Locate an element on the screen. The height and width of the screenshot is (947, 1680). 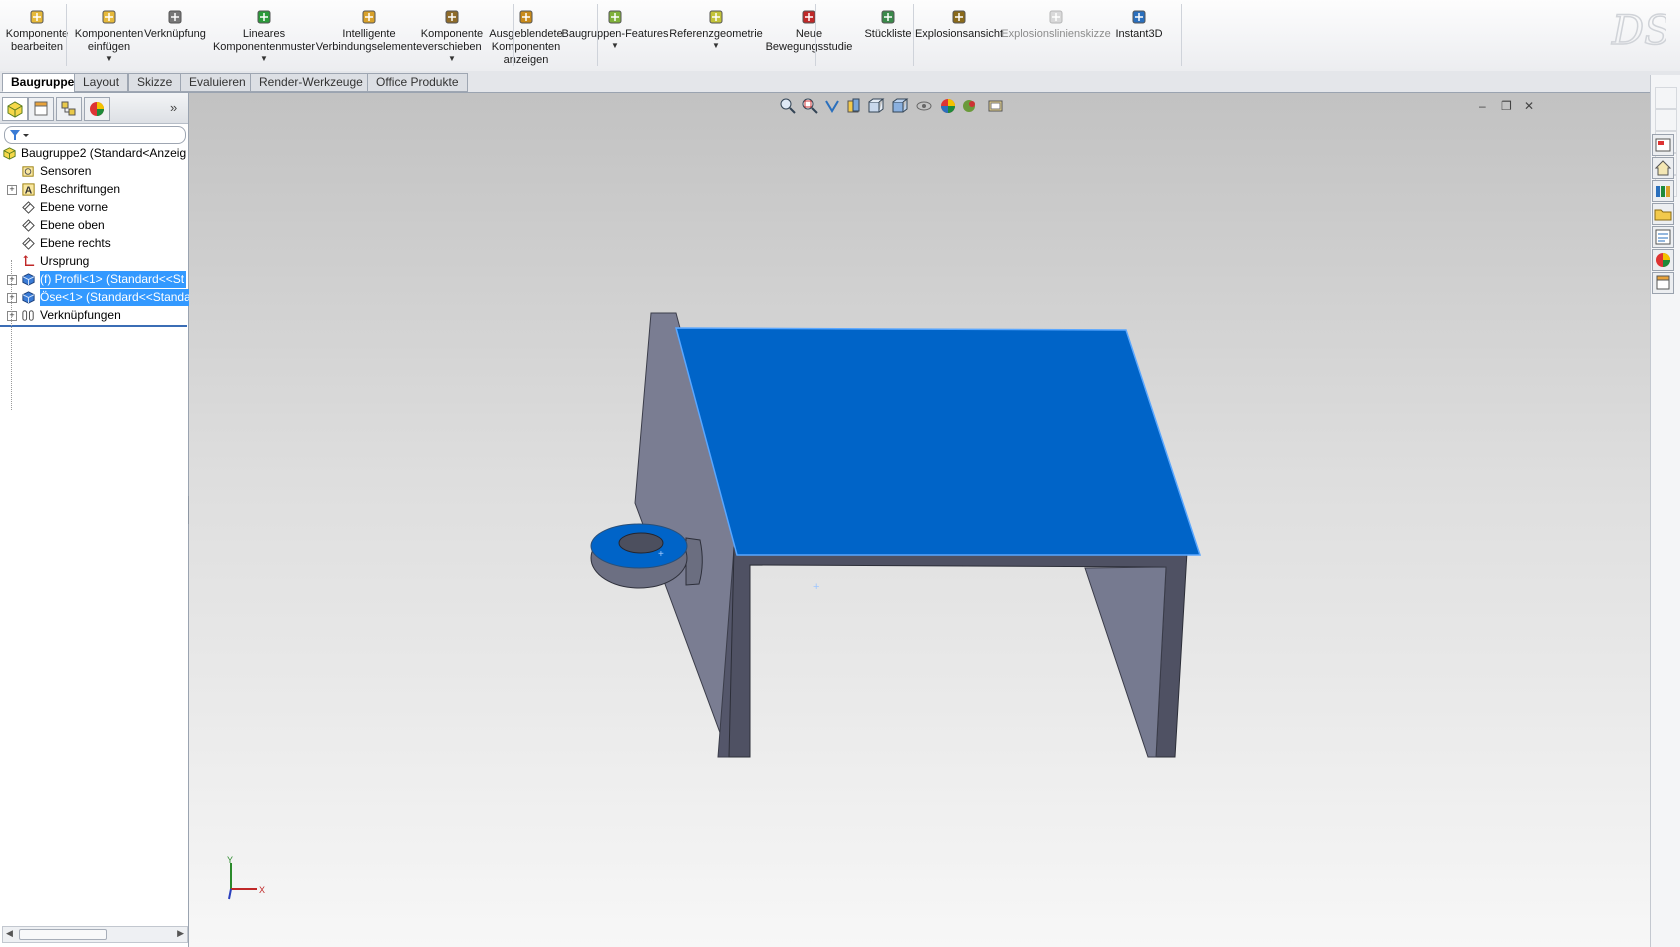
show-hidden-components-button: Ausgeblendete Komponenten anzeigen is located at coordinates (526, 37).